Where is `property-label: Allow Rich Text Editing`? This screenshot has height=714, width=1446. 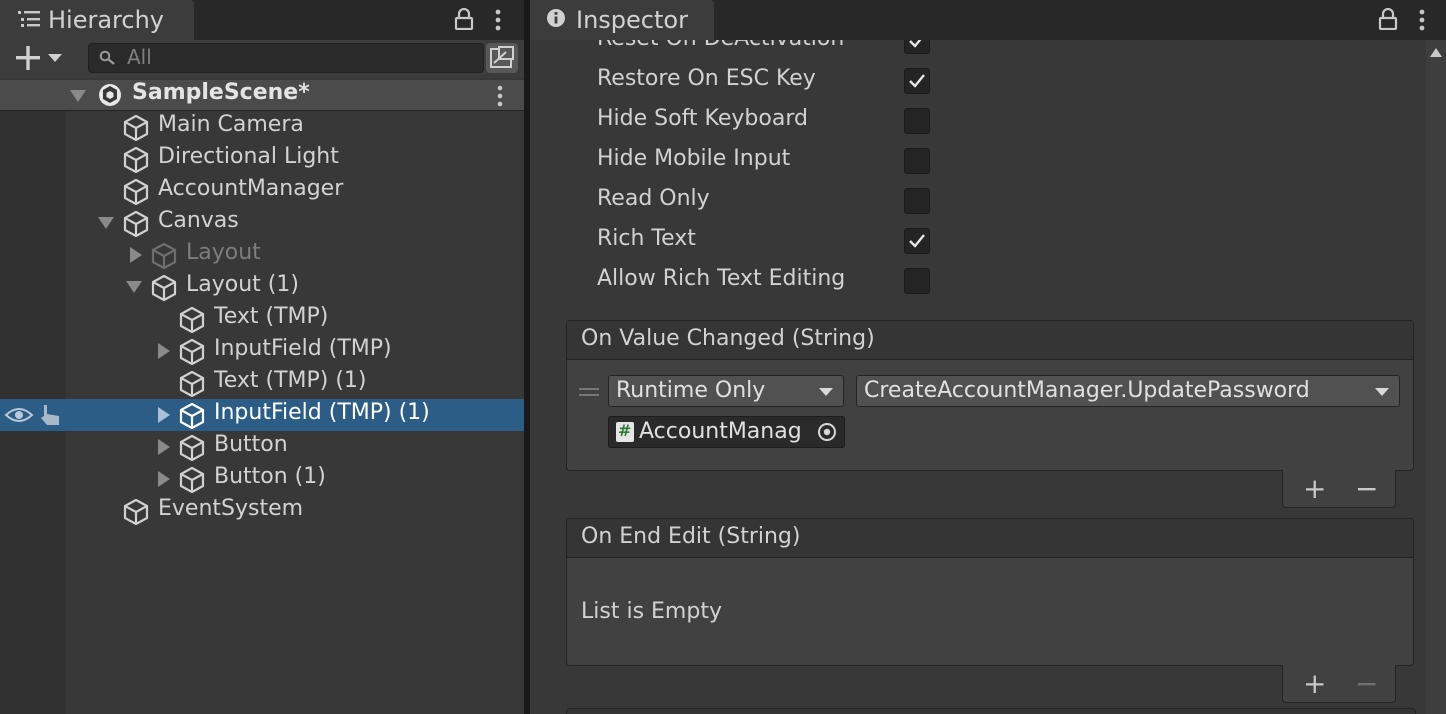
property-label: Allow Rich Text Editing is located at coordinates (721, 278).